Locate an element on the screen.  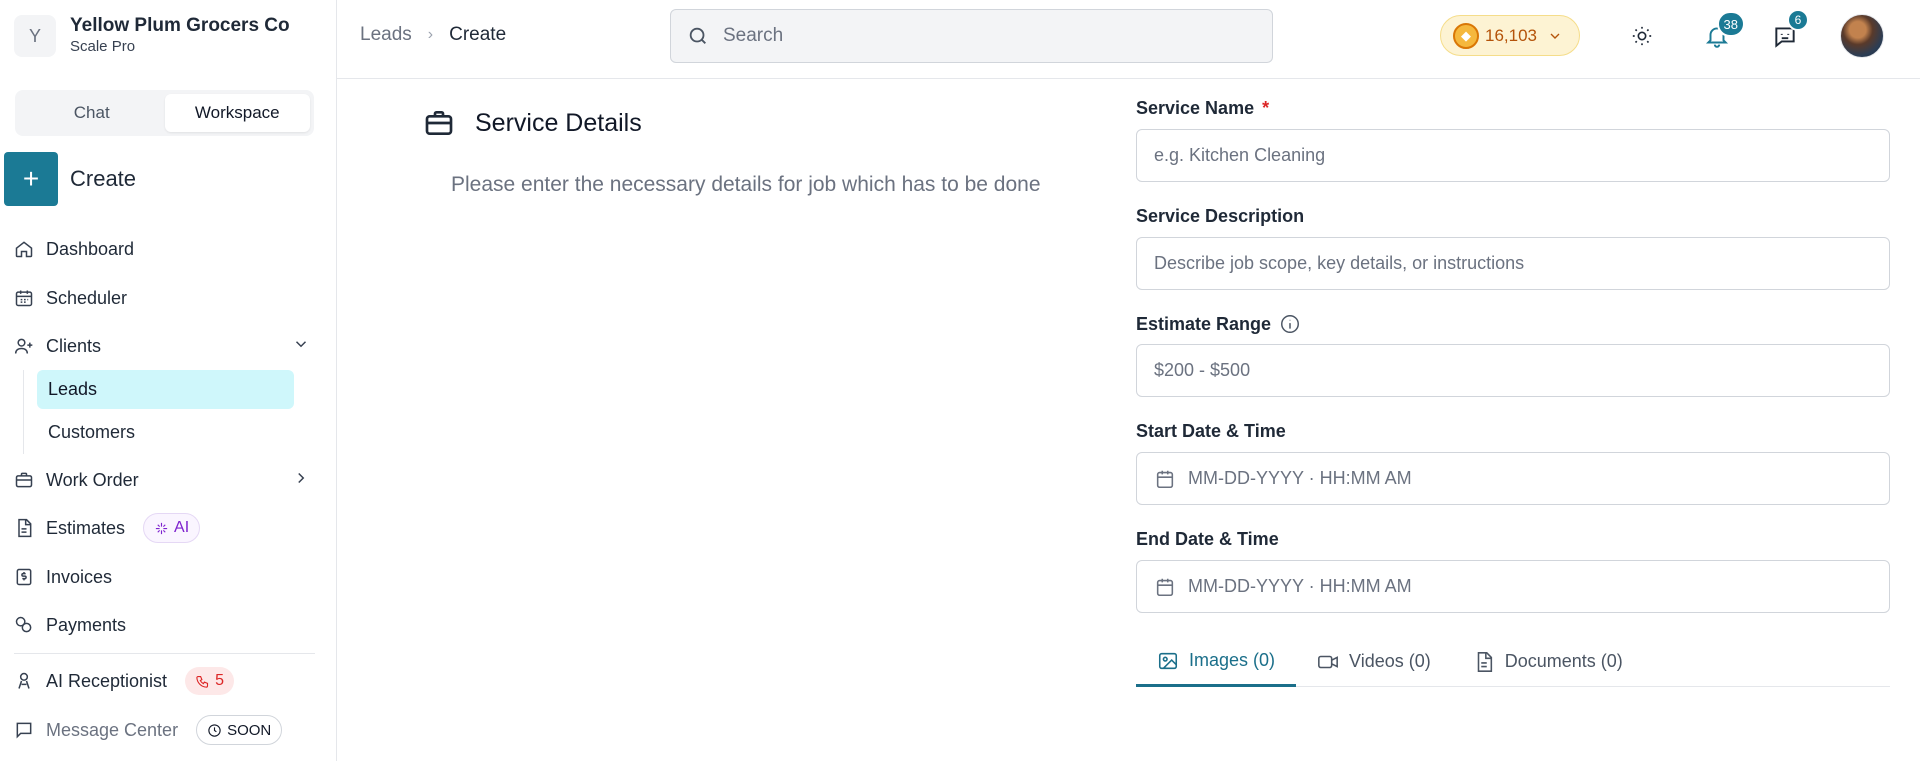
create-row: + Create is located at coordinates (70, 179).